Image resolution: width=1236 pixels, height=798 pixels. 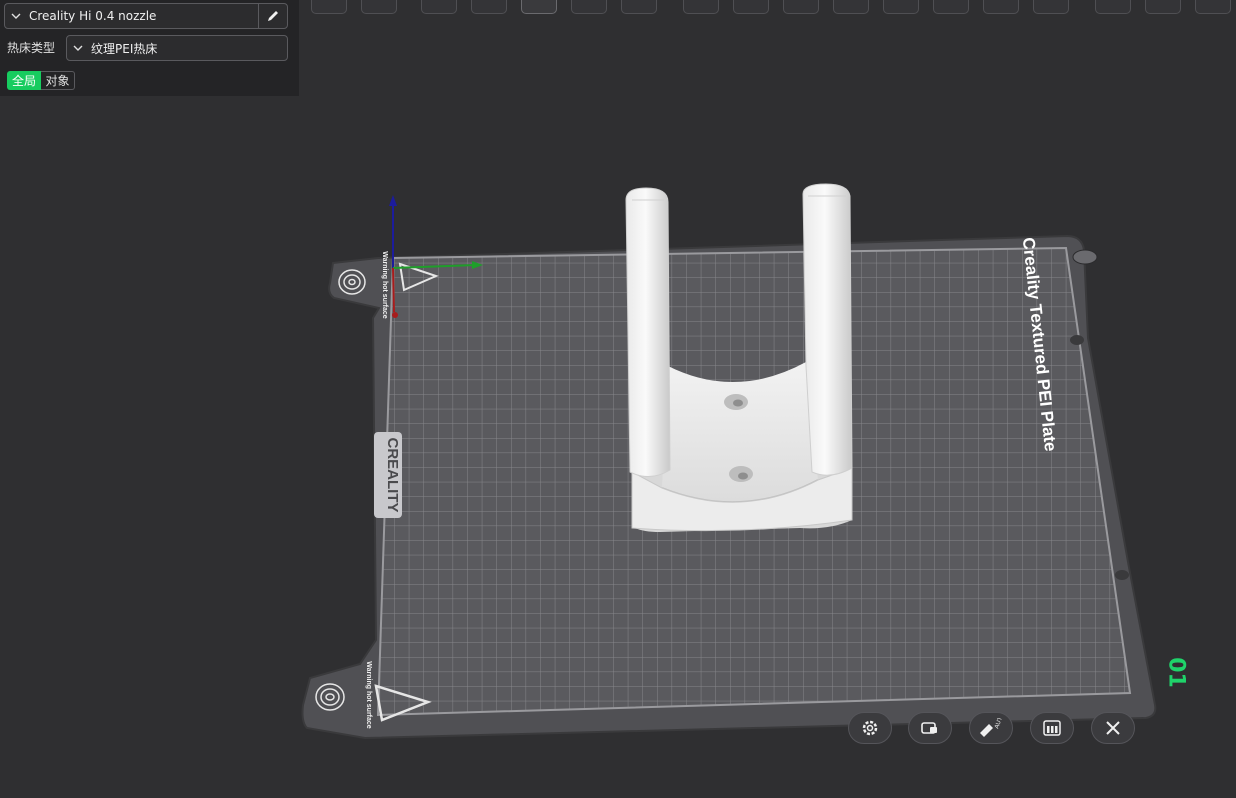 I want to click on toolbar-support-paint-button, so click(x=951, y=7).